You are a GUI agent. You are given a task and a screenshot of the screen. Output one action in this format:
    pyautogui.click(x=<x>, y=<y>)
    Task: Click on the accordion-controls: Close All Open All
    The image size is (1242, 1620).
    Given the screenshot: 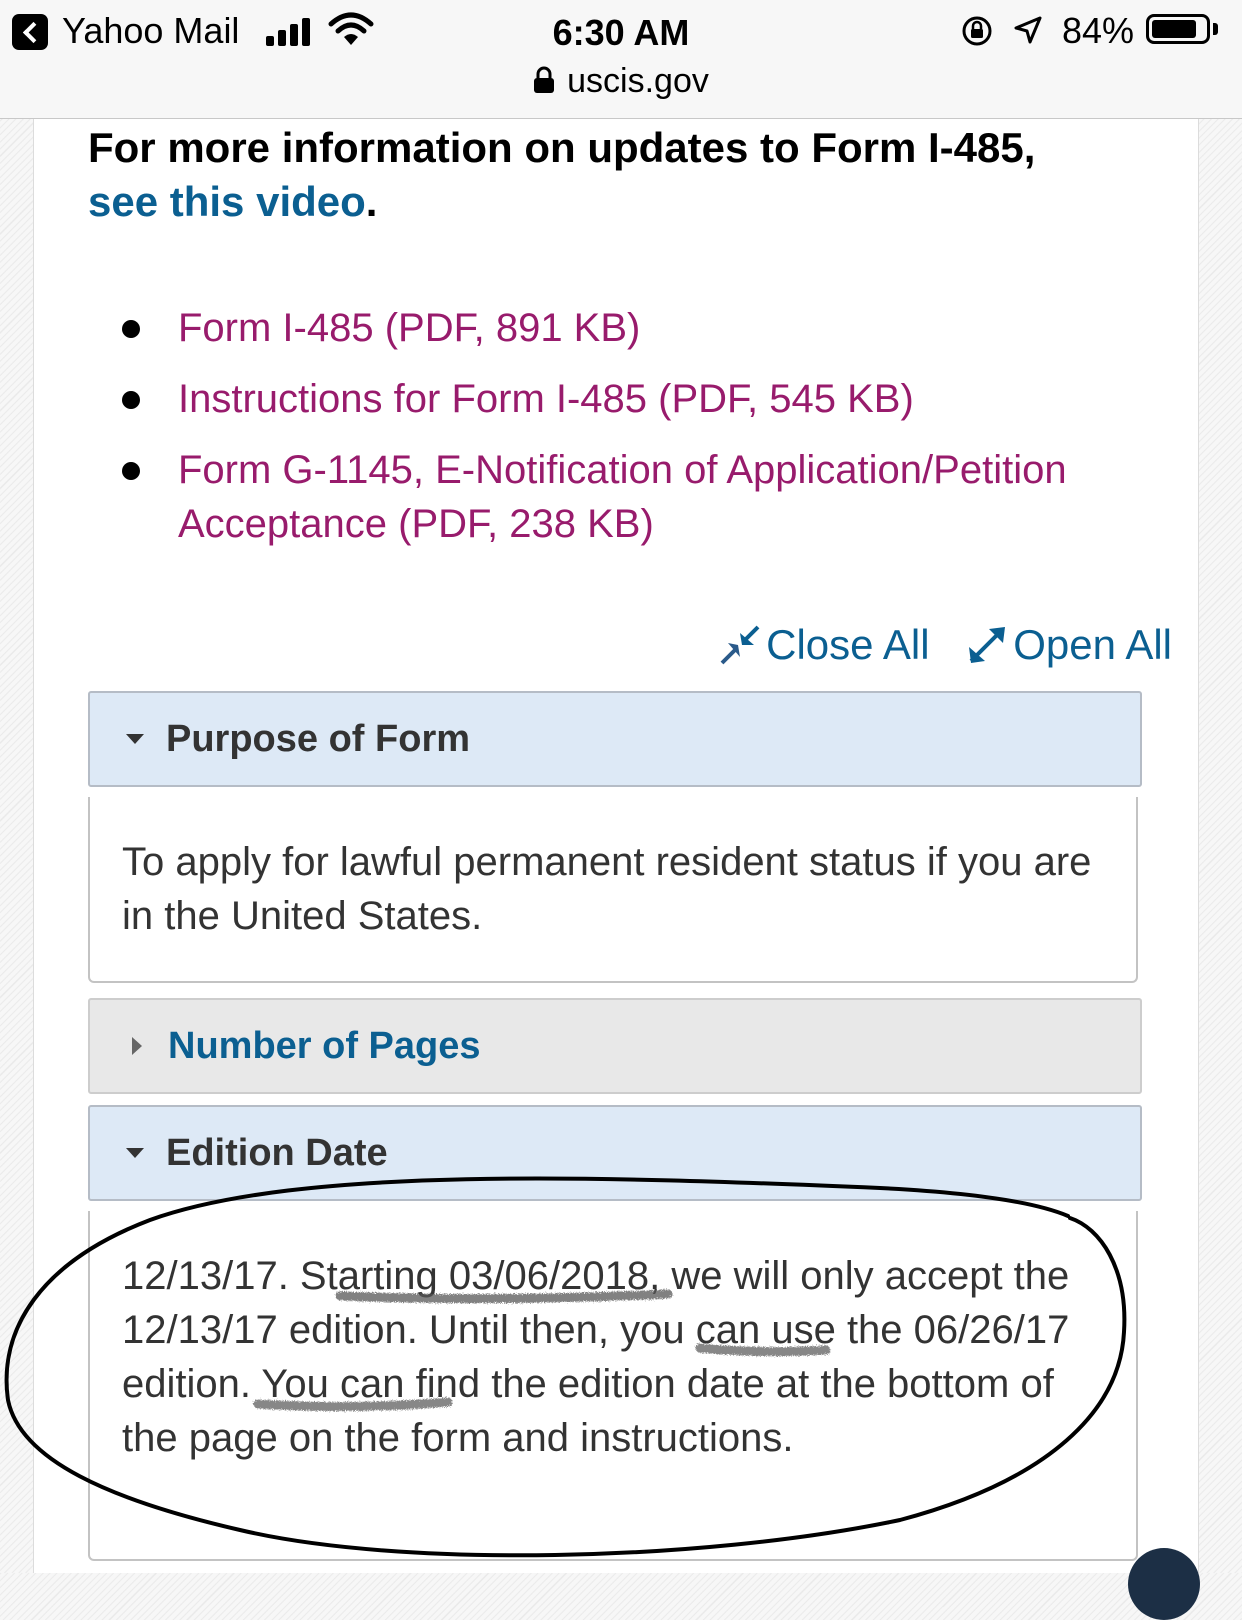 What is the action you would take?
    pyautogui.click(x=933, y=649)
    